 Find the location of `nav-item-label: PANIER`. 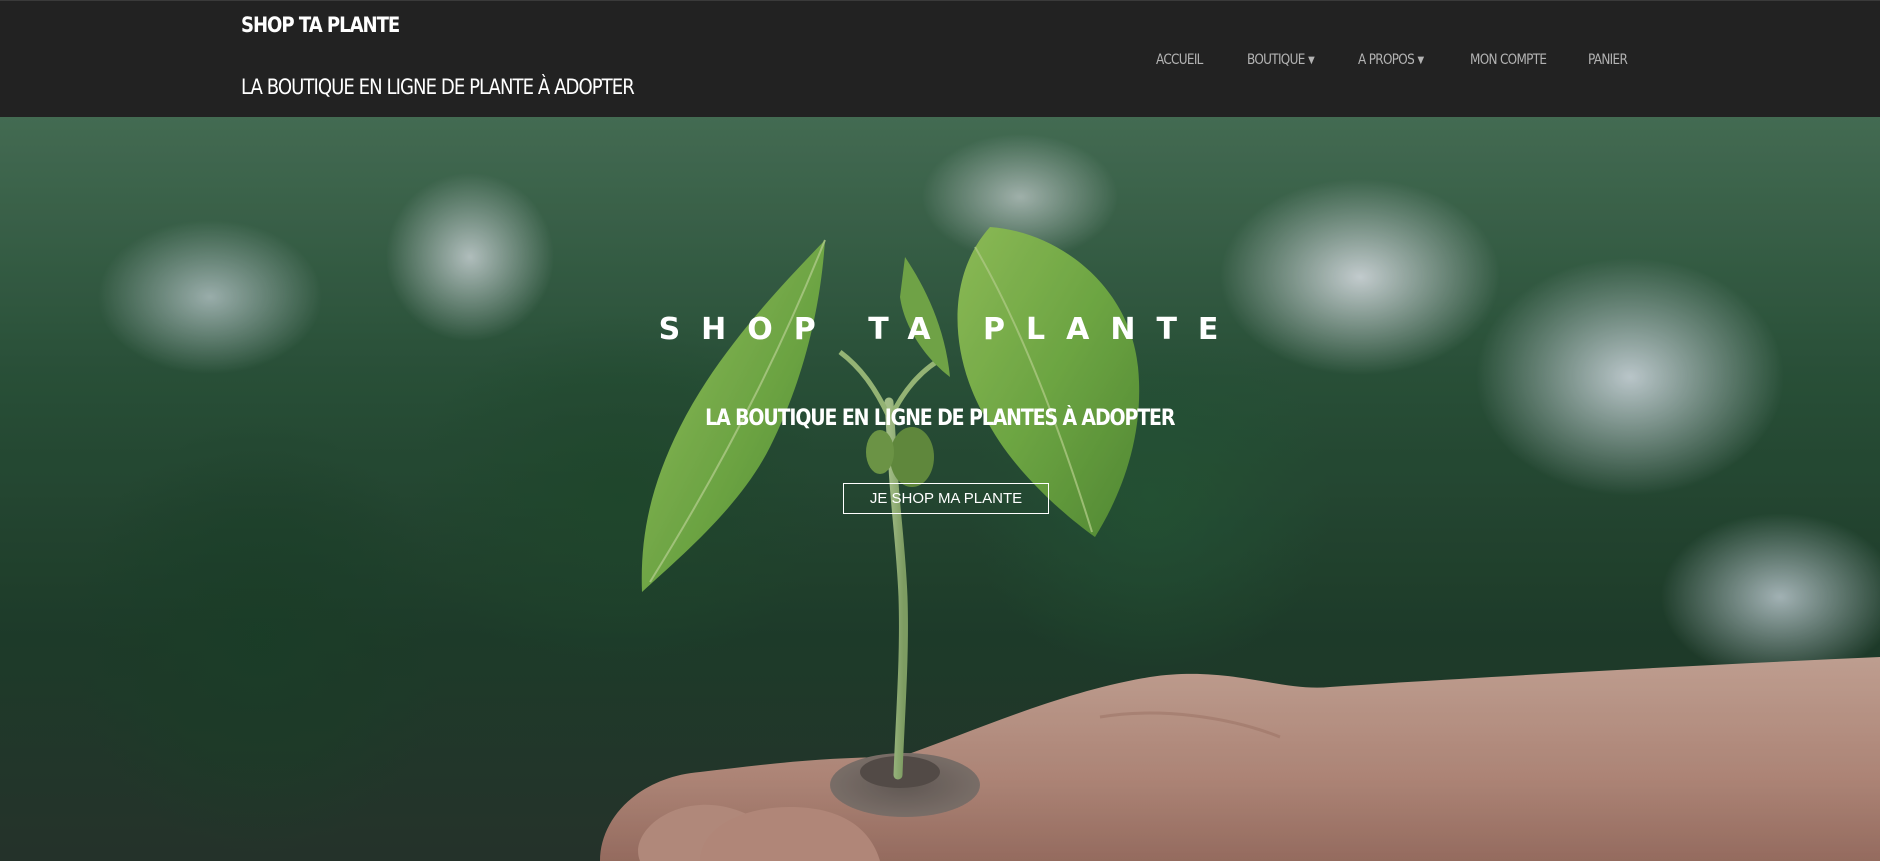

nav-item-label: PANIER is located at coordinates (1608, 60).